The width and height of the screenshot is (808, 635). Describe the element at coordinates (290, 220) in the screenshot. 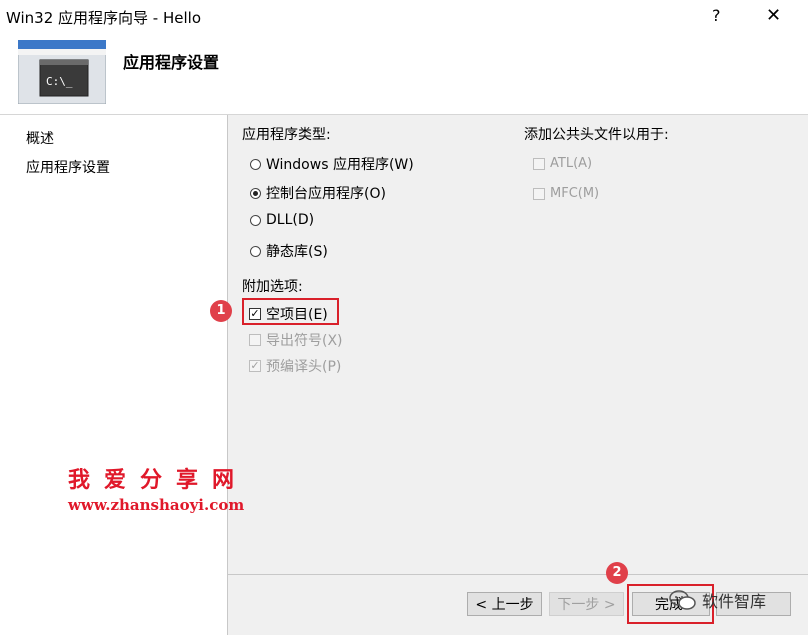

I see `radio-label: DLL(D)` at that location.